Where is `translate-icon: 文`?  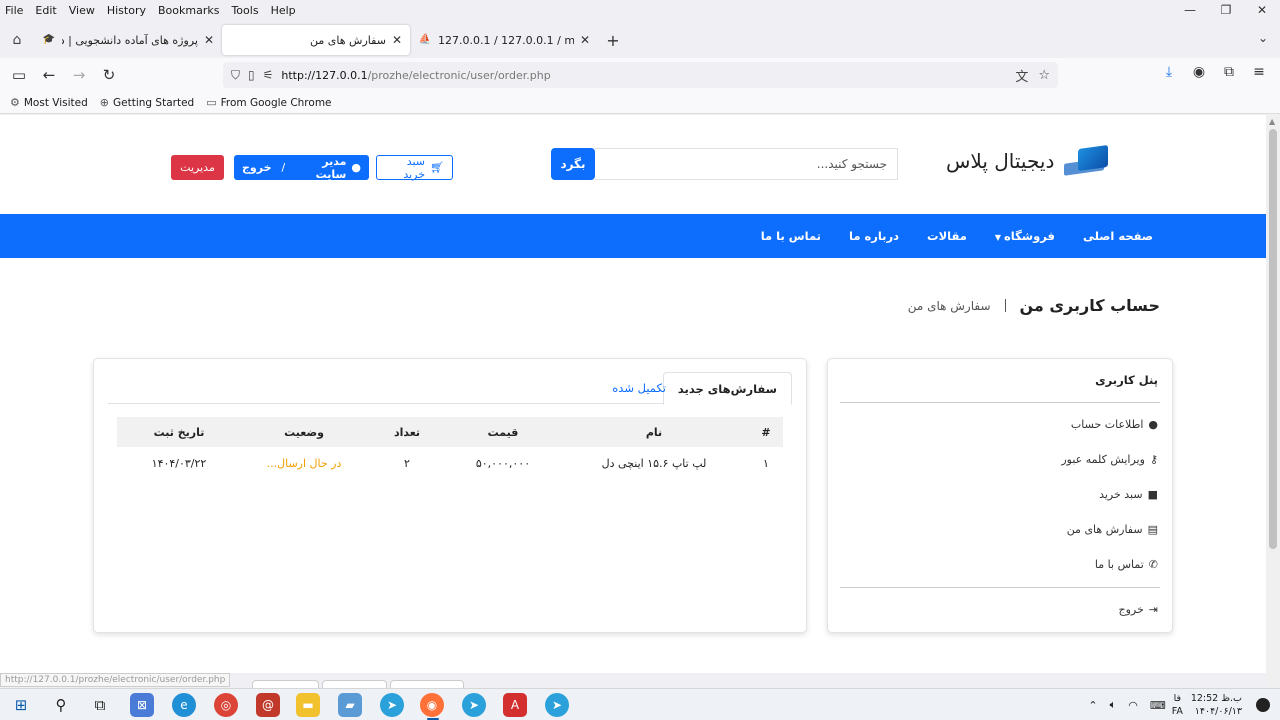
translate-icon: 文 is located at coordinates (1021, 75).